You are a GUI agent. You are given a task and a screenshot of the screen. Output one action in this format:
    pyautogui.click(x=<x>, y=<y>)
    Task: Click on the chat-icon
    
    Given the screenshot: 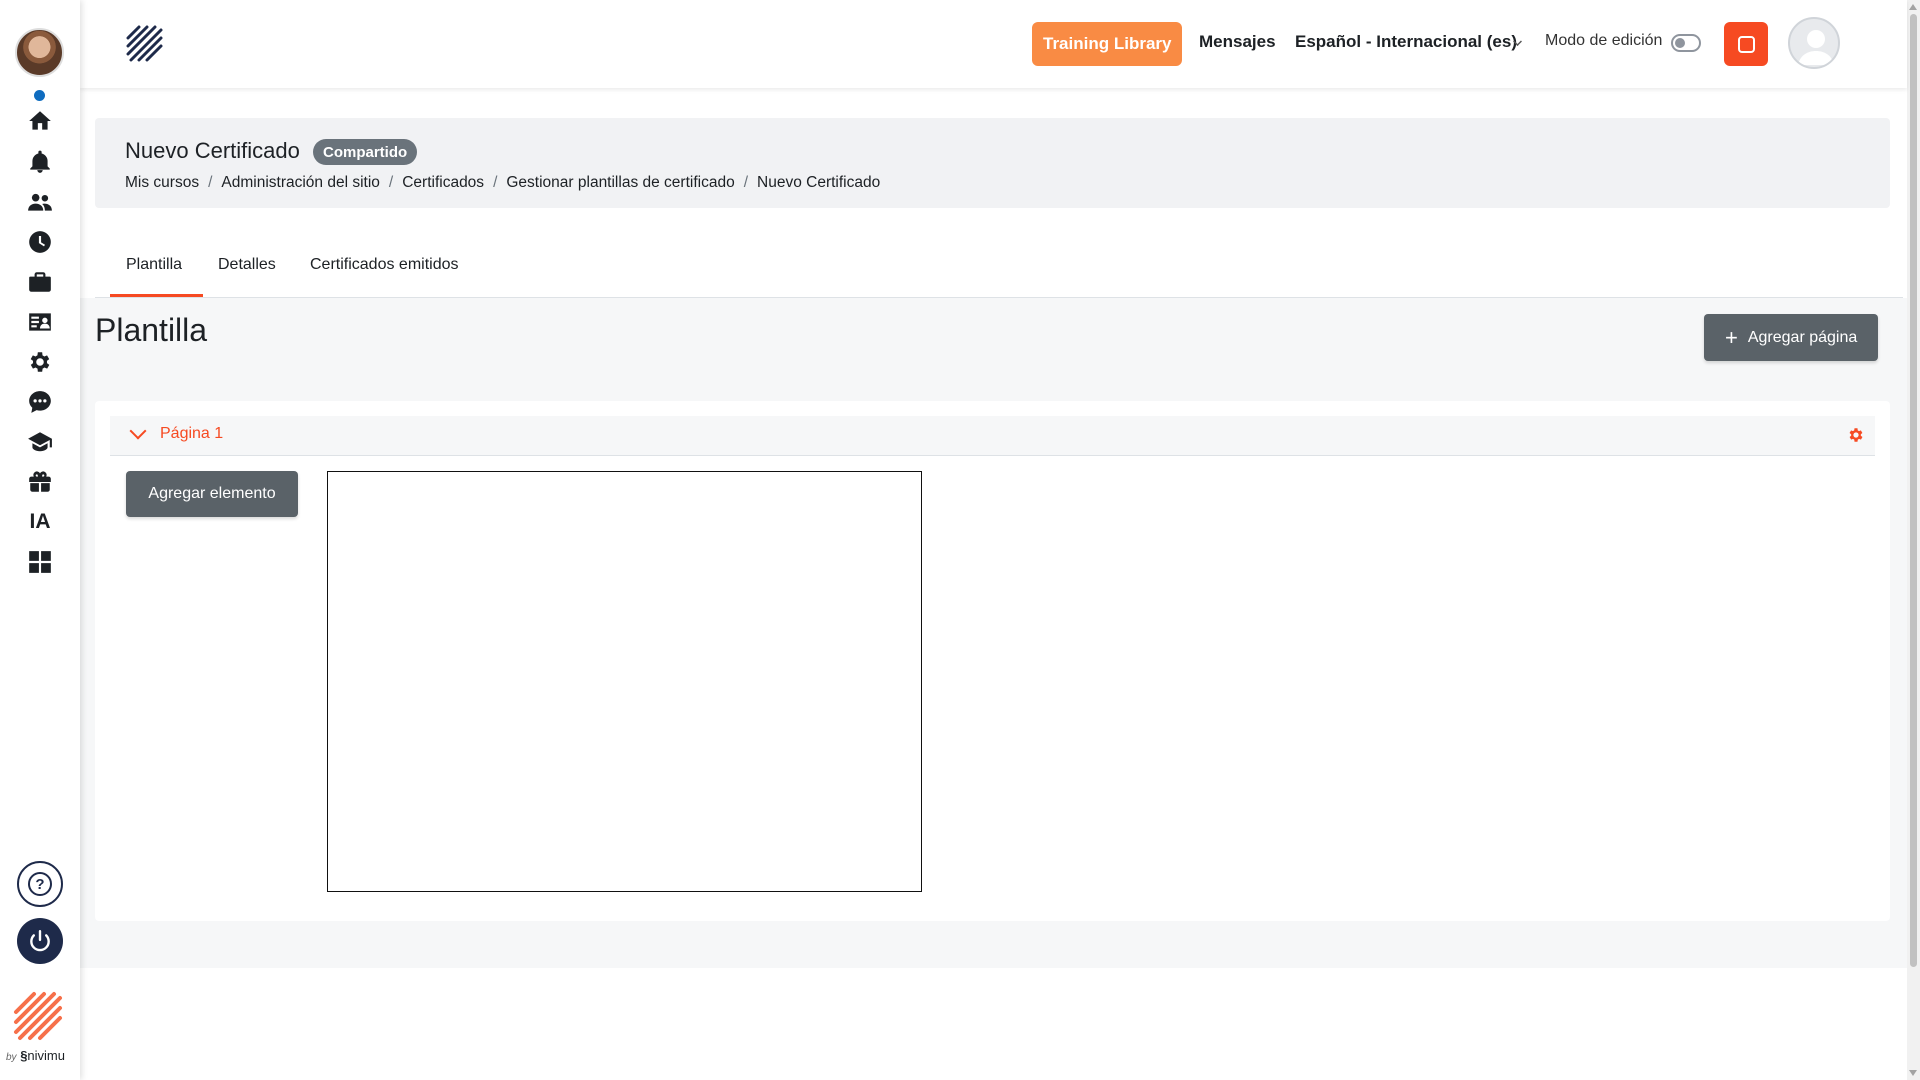 What is the action you would take?
    pyautogui.click(x=40, y=402)
    